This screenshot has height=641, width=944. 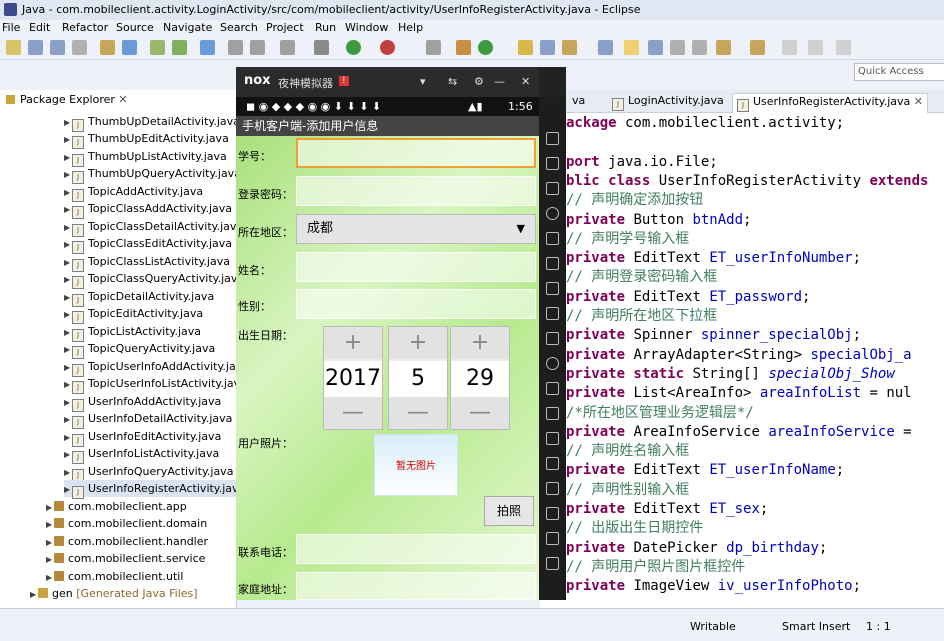 What do you see at coordinates (152, 174) in the screenshot?
I see `tree-item: ▶ J ThumbUpQueryActivity.java` at bounding box center [152, 174].